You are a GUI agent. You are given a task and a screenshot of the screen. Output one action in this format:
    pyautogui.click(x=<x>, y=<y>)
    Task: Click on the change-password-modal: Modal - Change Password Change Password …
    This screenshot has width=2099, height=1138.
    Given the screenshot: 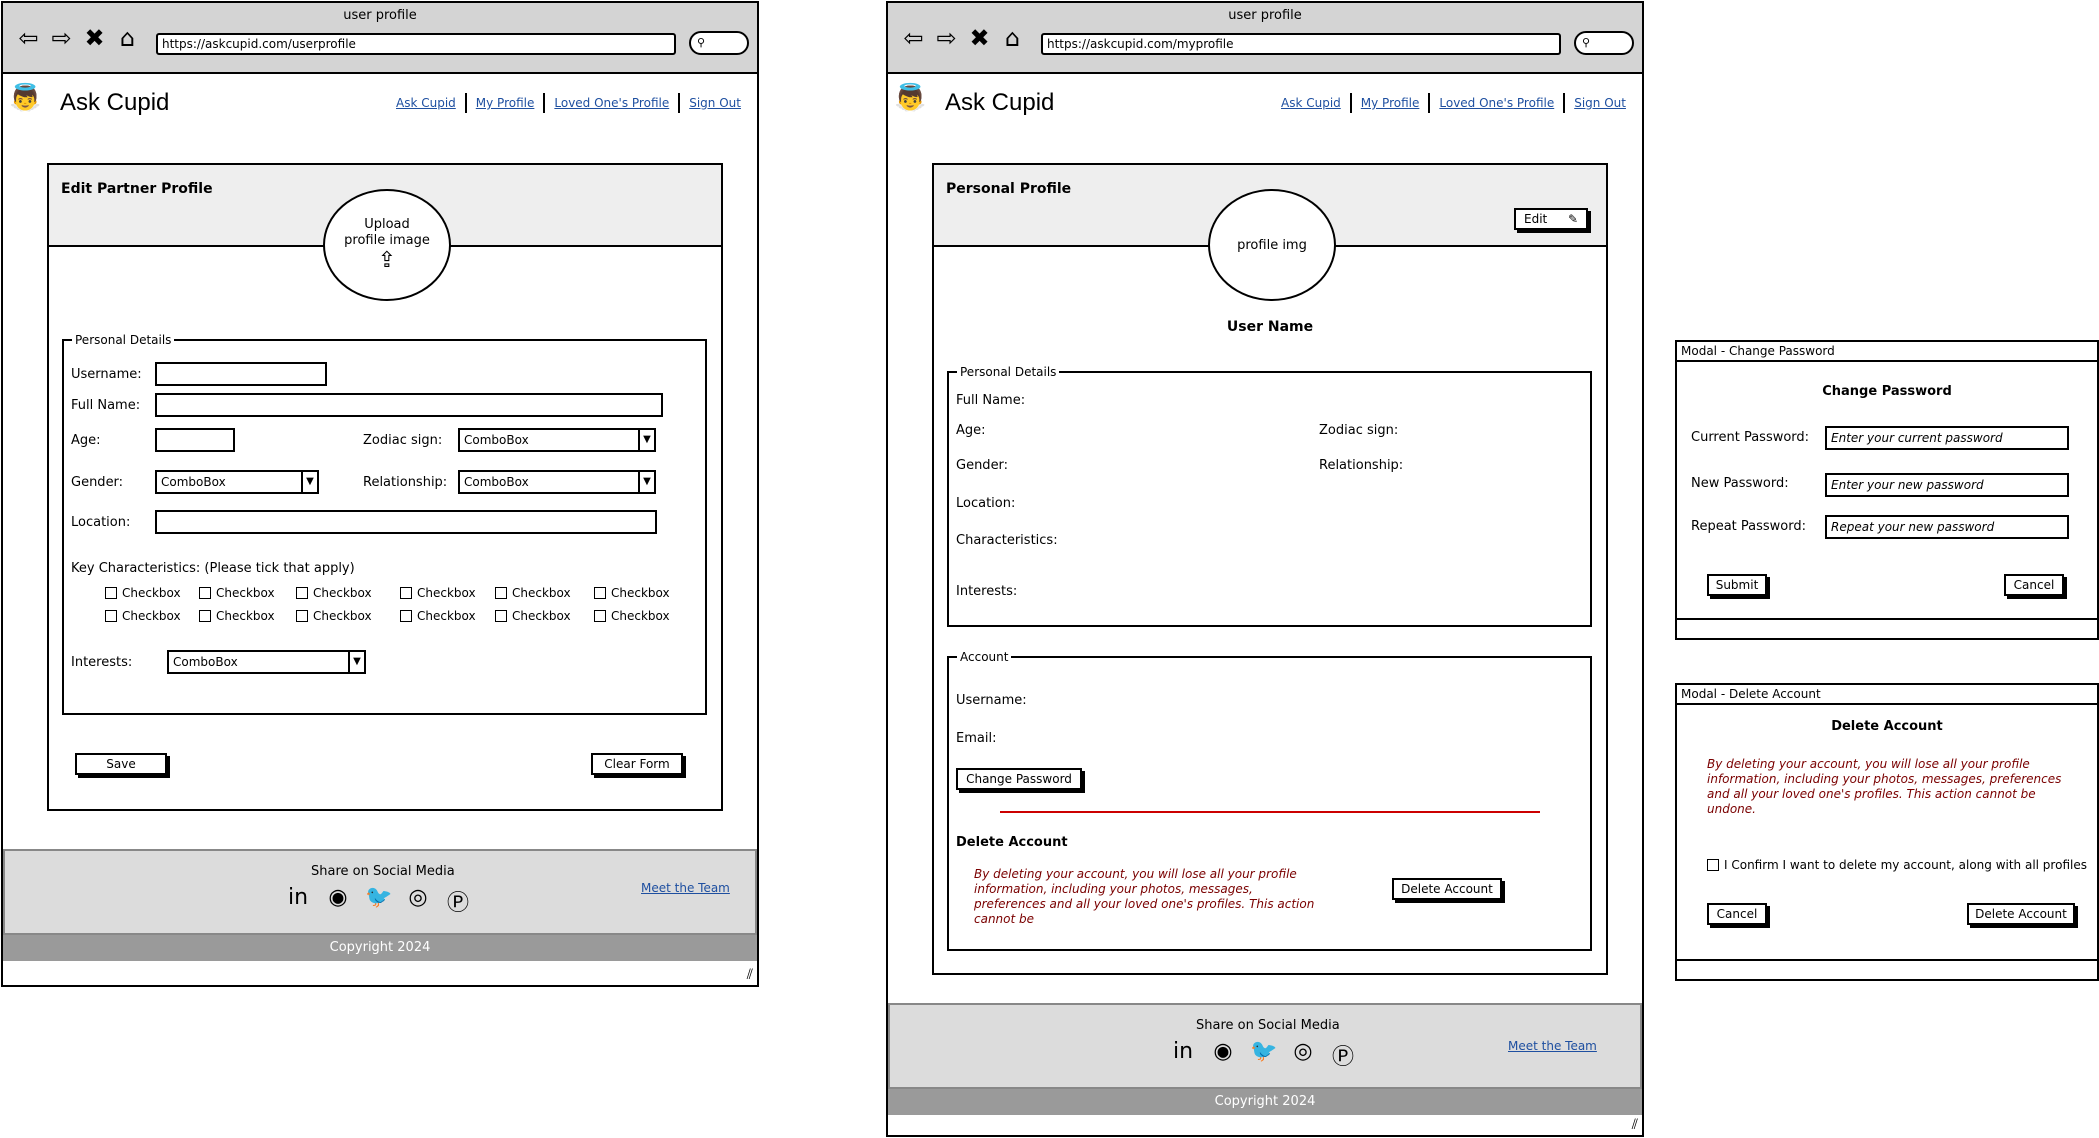 What is the action you would take?
    pyautogui.click(x=1887, y=490)
    